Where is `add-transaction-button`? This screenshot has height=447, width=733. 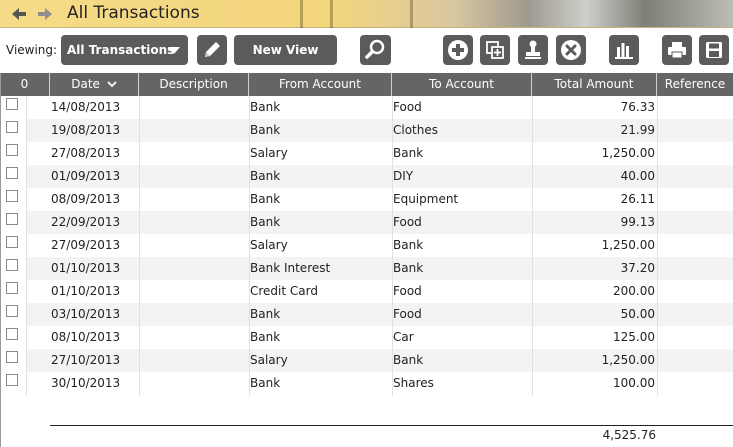
add-transaction-button is located at coordinates (458, 50).